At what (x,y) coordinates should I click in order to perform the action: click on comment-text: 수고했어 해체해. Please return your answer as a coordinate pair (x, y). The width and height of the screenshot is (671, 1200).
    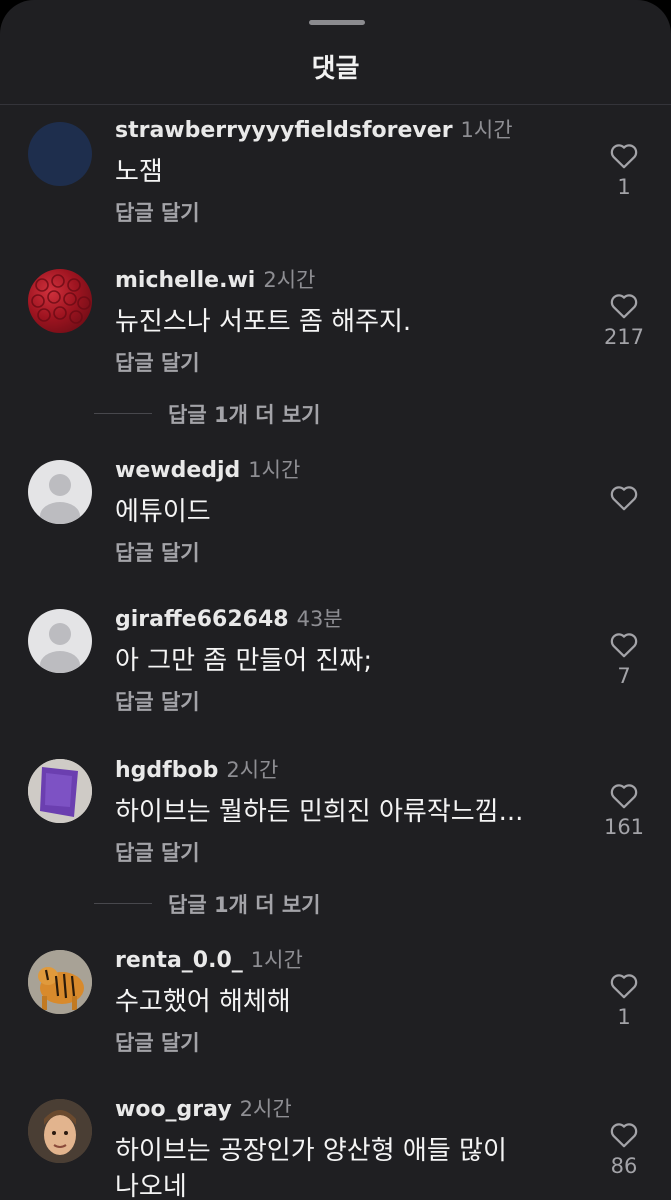
    Looking at the image, I should click on (203, 1002).